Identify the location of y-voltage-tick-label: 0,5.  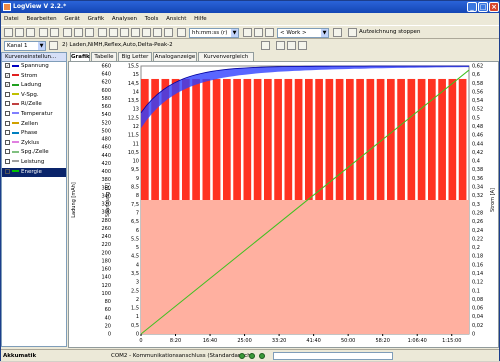
(135, 326).